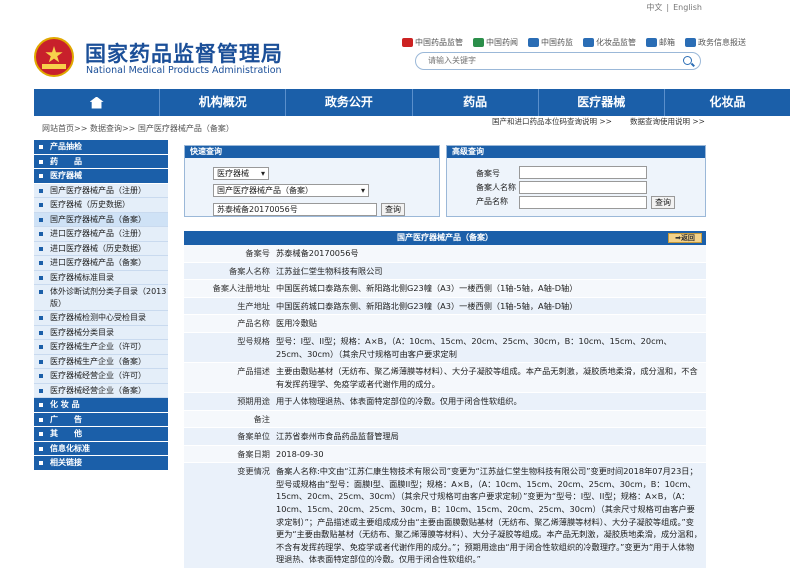  I want to click on field-label: 生产地址, so click(253, 305).